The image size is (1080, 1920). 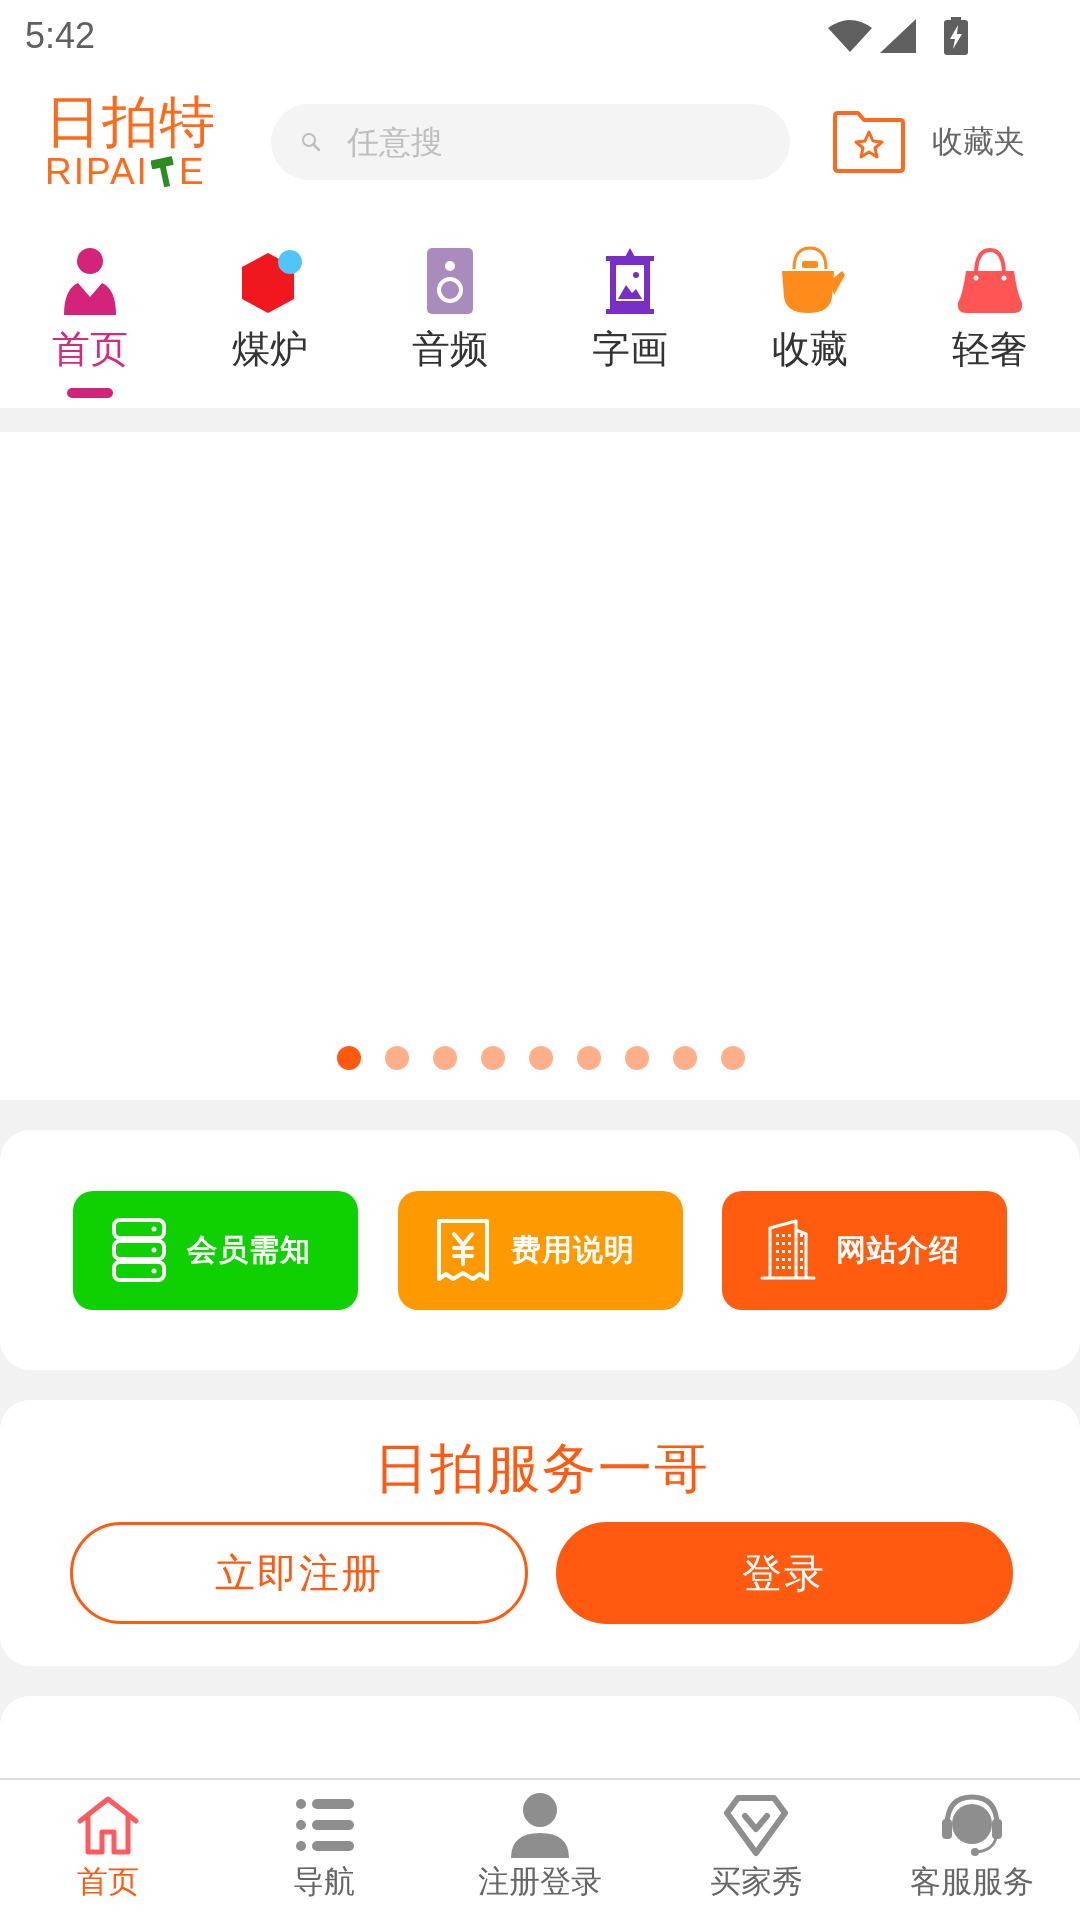 What do you see at coordinates (869, 142) in the screenshot?
I see `star-folder-icon` at bounding box center [869, 142].